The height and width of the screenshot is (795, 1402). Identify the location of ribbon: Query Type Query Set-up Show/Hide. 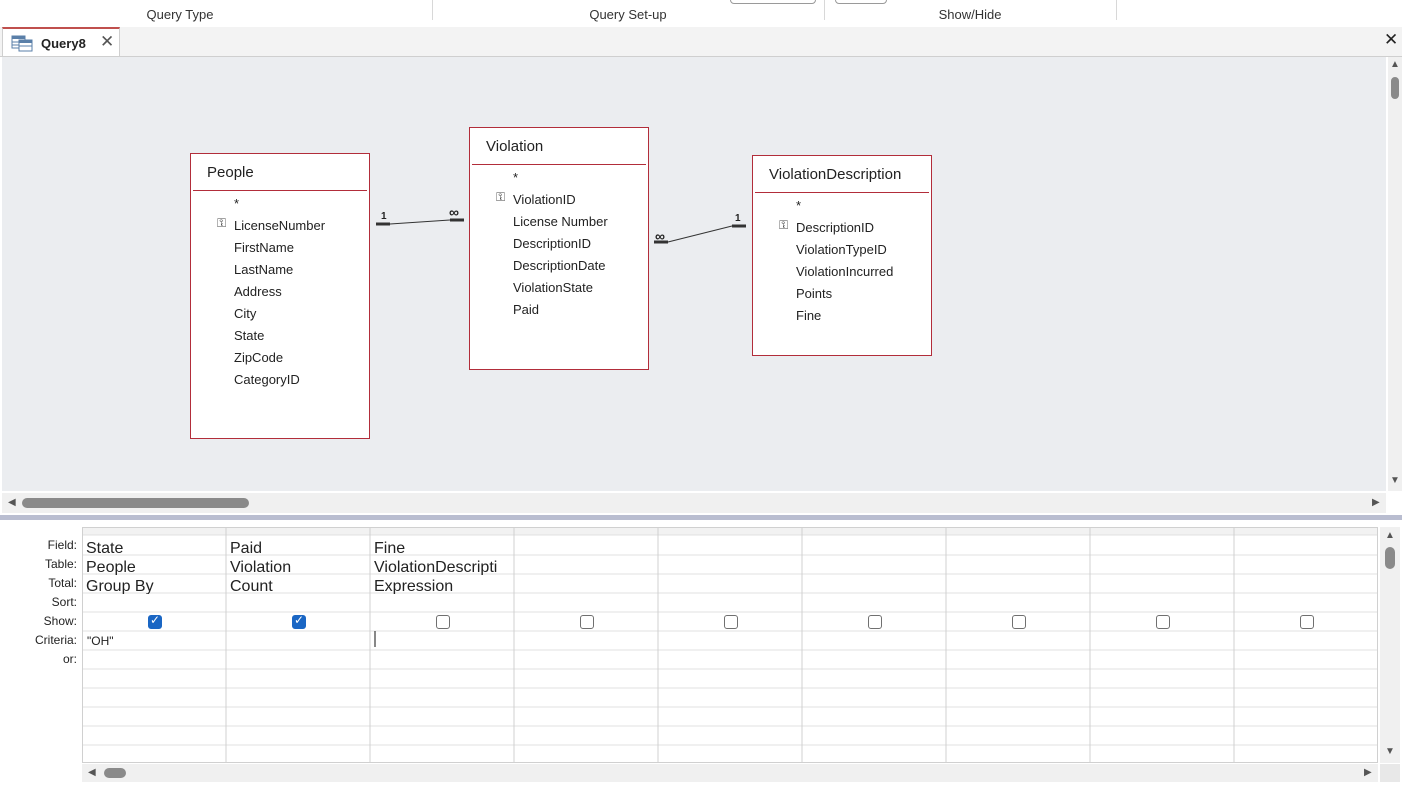
(701, 14).